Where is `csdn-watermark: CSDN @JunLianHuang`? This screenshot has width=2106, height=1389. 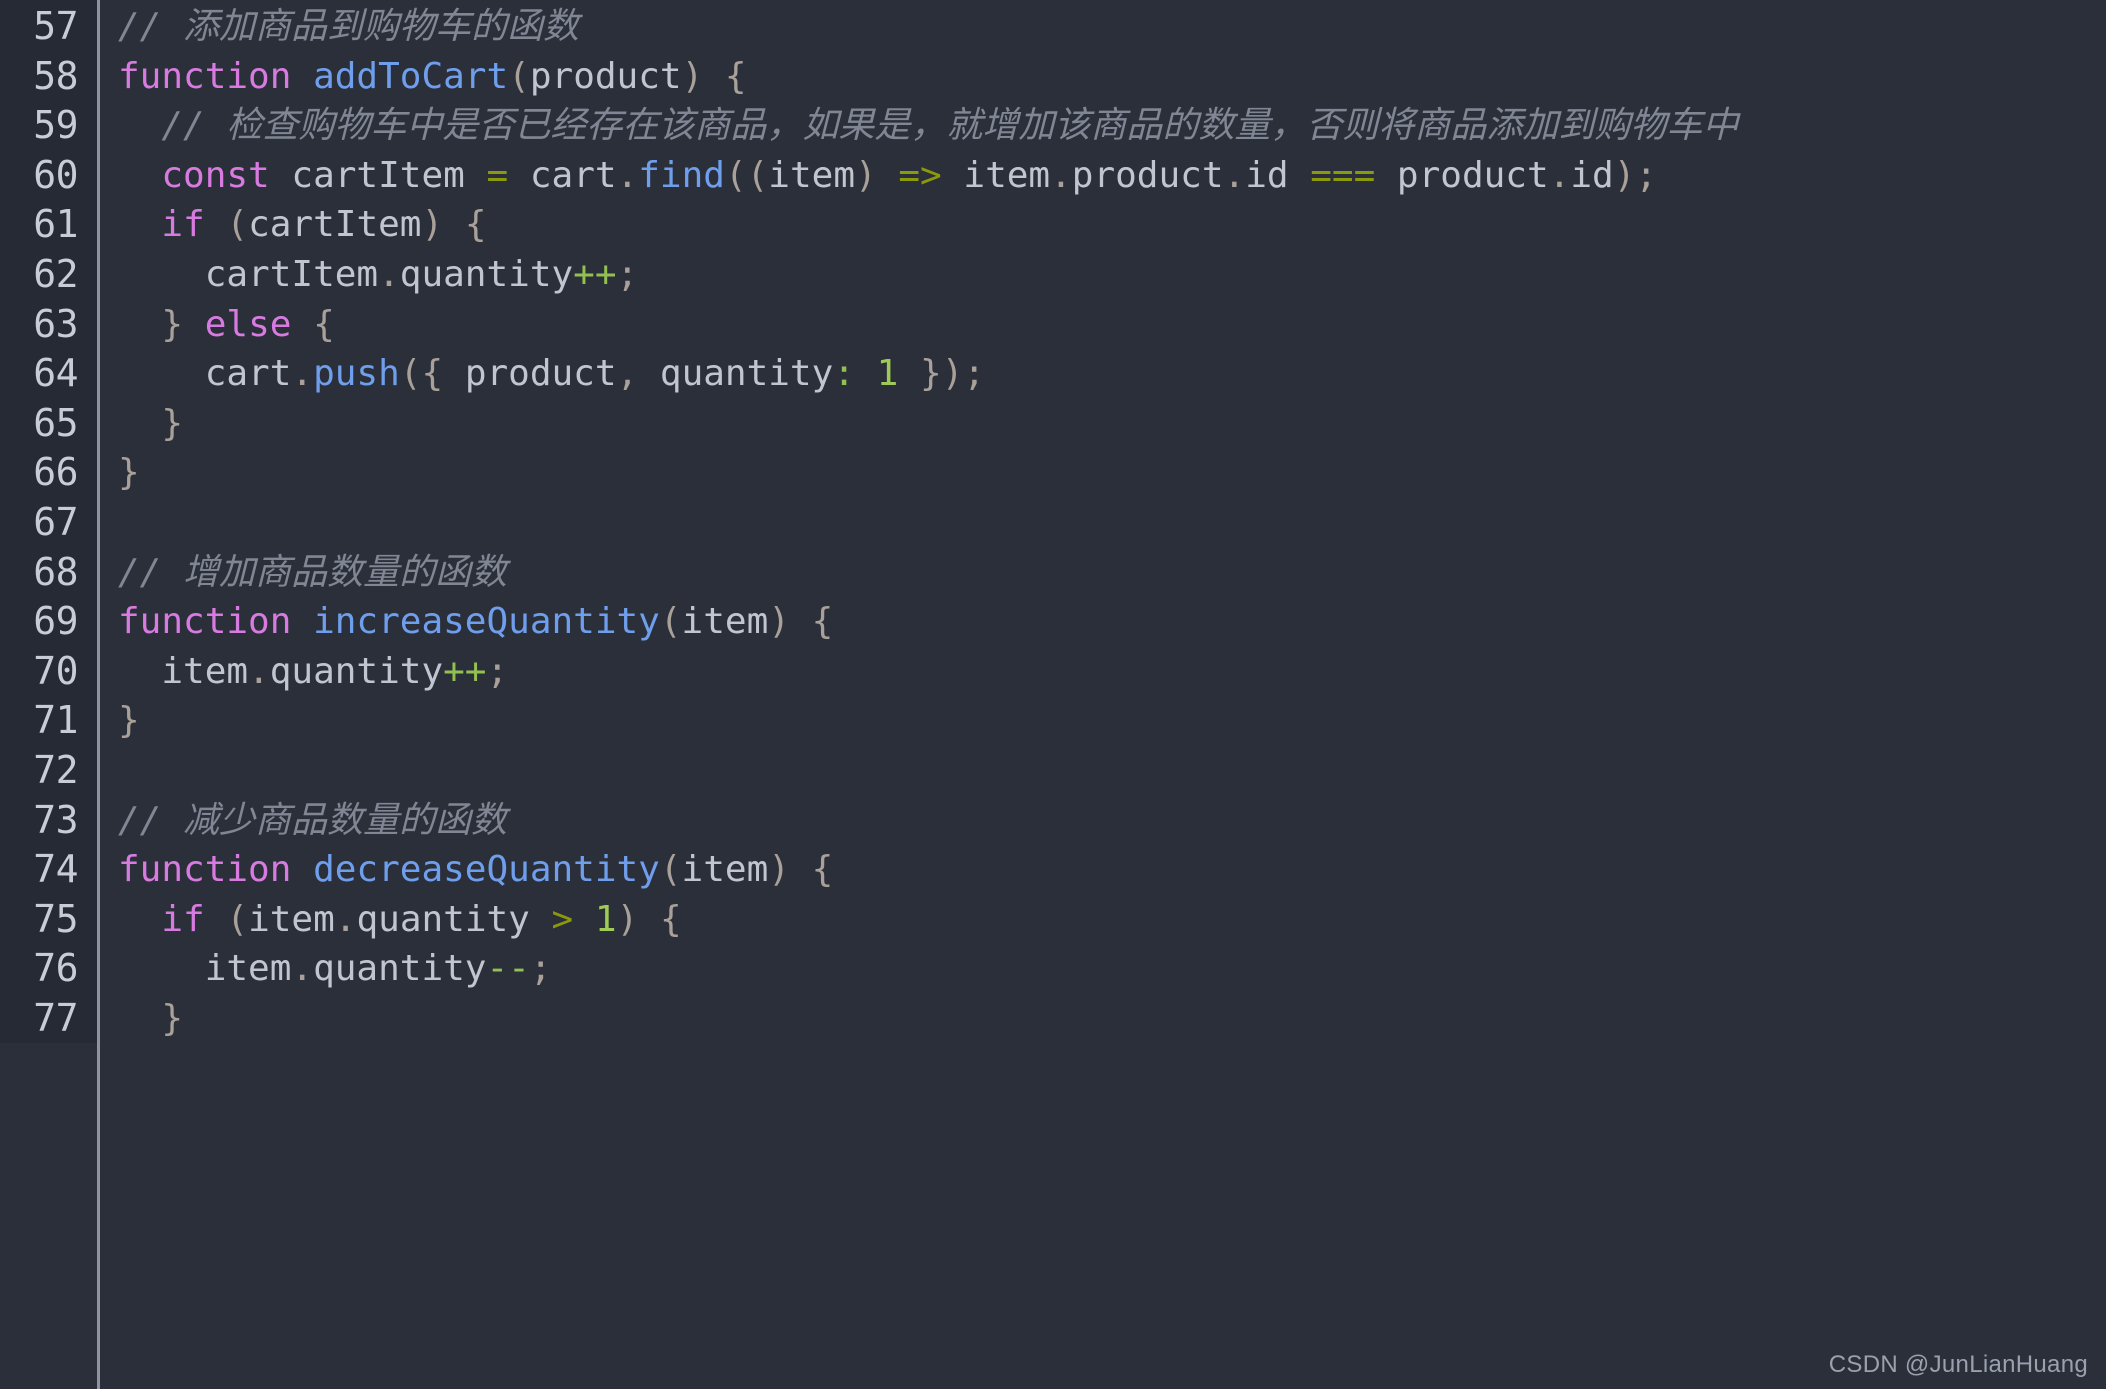
csdn-watermark: CSDN @JunLianHuang is located at coordinates (1958, 1364).